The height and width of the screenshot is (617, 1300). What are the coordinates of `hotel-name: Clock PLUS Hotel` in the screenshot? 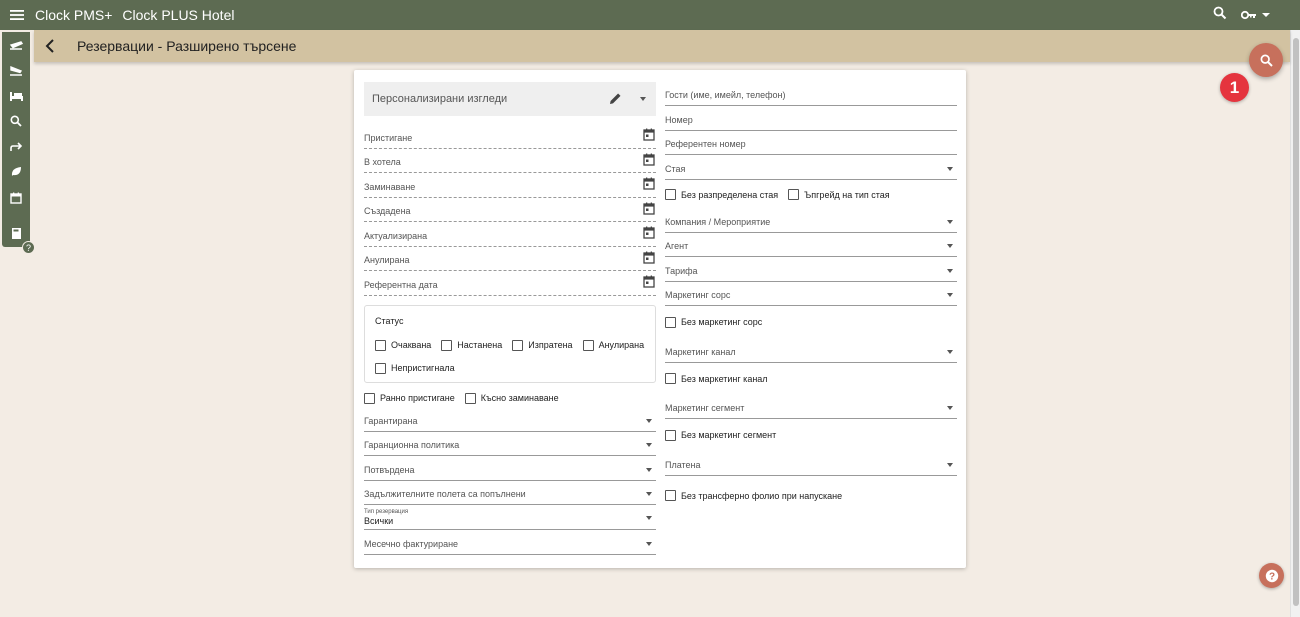 It's located at (178, 15).